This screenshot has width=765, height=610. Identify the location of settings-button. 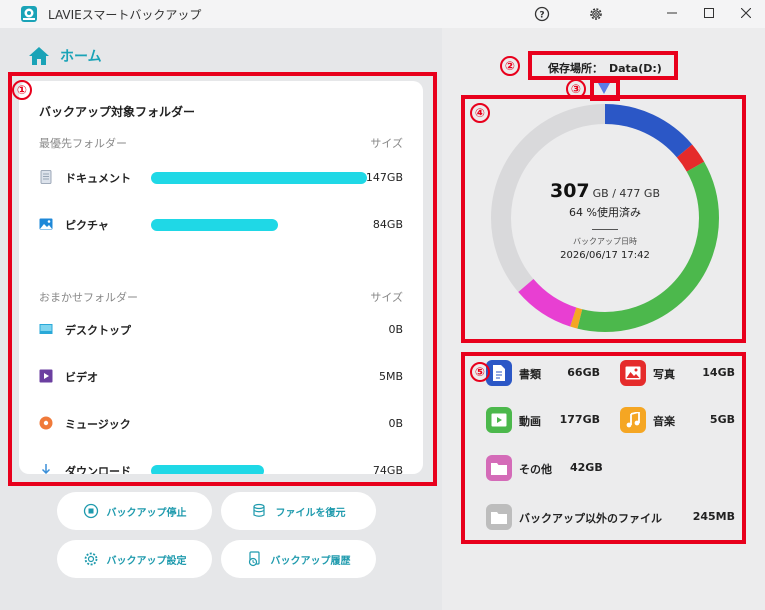
(596, 14).